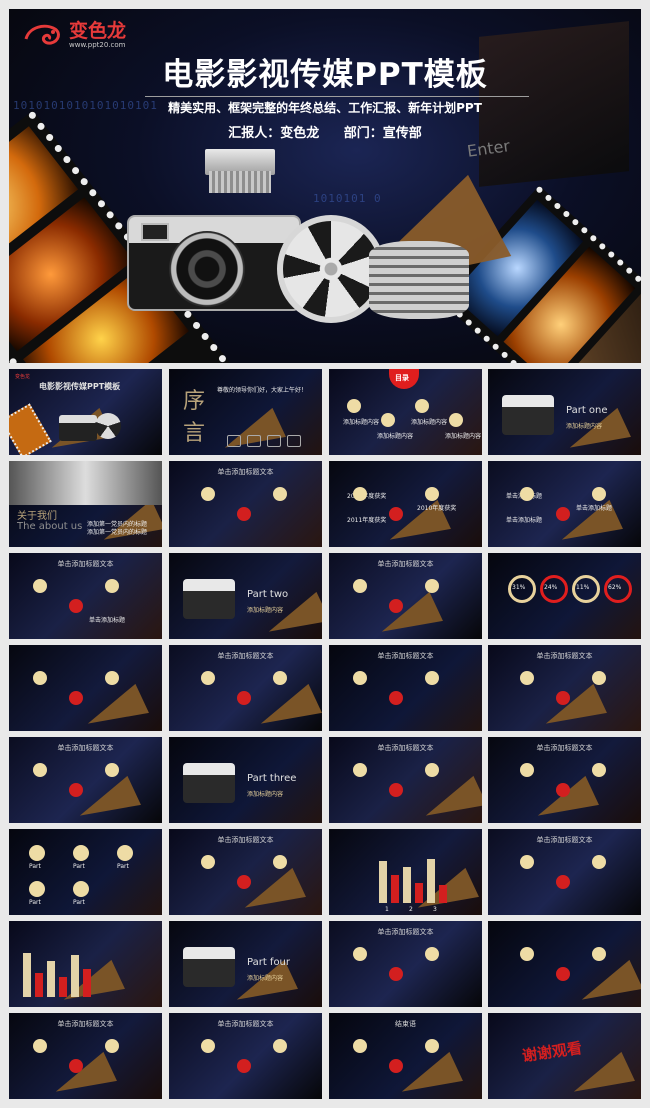 Image resolution: width=650 pixels, height=1108 pixels. Describe the element at coordinates (80, 386) in the screenshot. I see `slide-title: 电影影视传媒PPT模板` at that location.